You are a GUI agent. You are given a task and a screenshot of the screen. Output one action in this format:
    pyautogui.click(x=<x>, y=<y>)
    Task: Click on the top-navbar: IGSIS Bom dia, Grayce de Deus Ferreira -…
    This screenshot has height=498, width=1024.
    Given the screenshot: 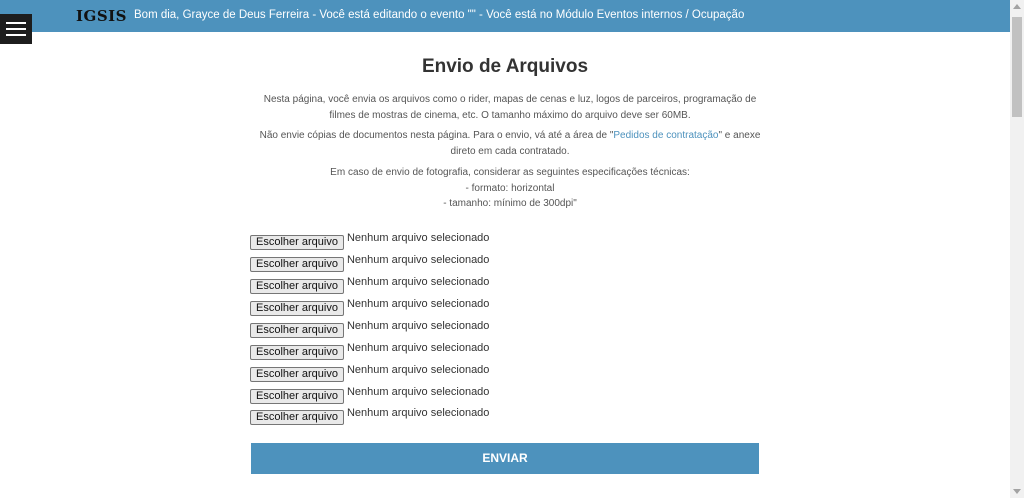 What is the action you would take?
    pyautogui.click(x=505, y=16)
    